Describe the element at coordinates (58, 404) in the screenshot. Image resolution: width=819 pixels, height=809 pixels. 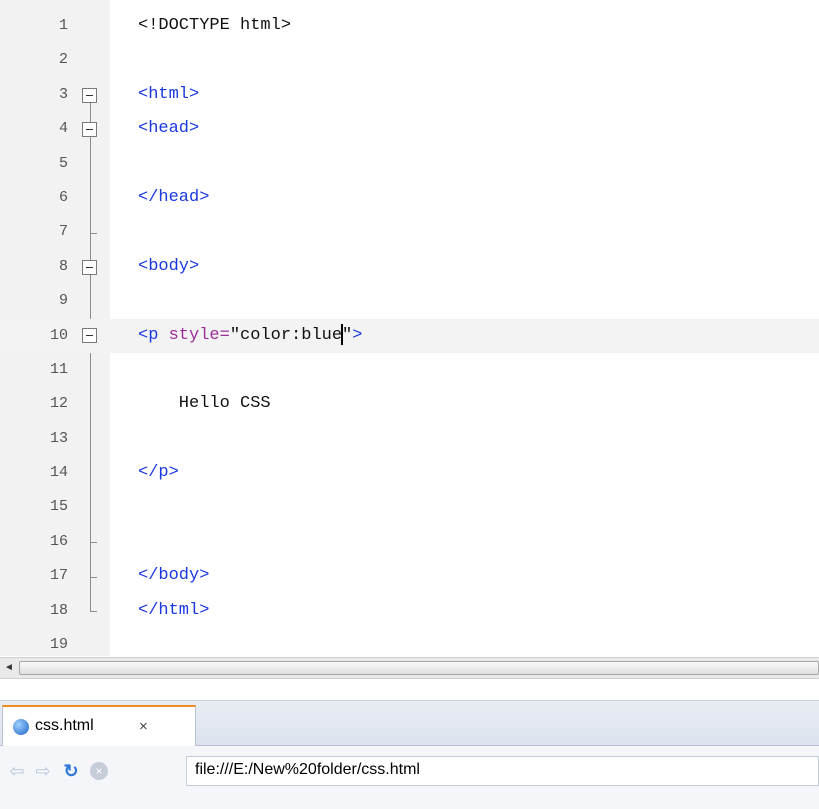
I see `line-number: 12` at that location.